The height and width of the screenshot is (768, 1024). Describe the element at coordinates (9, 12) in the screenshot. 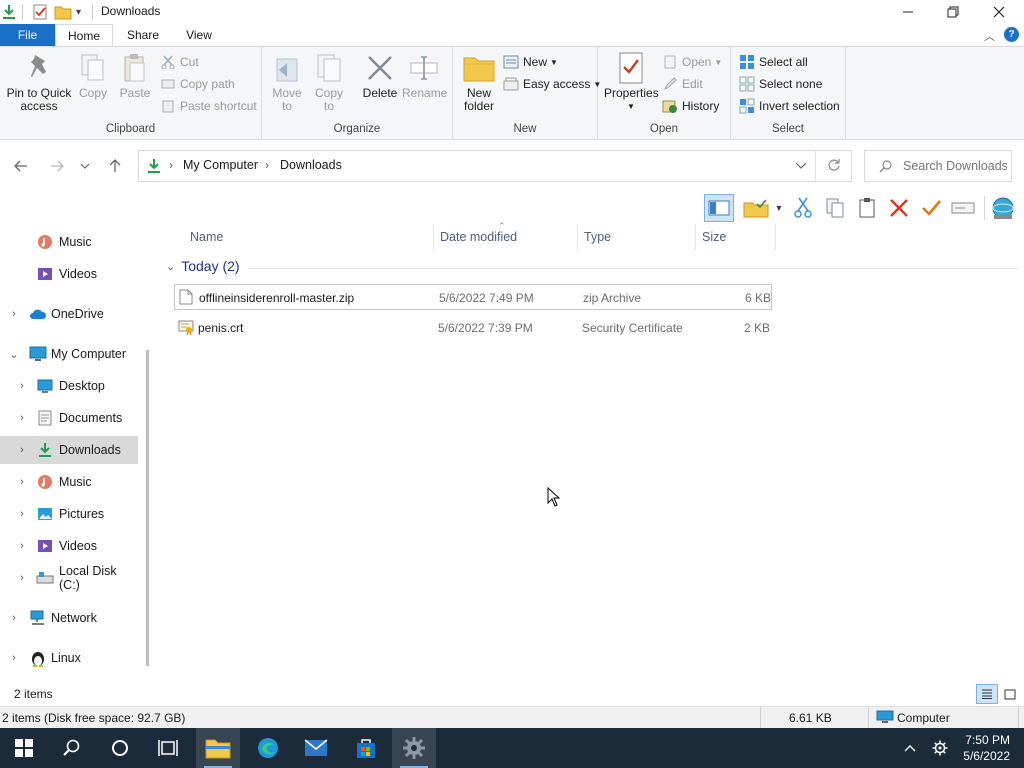

I see `download-icon` at that location.